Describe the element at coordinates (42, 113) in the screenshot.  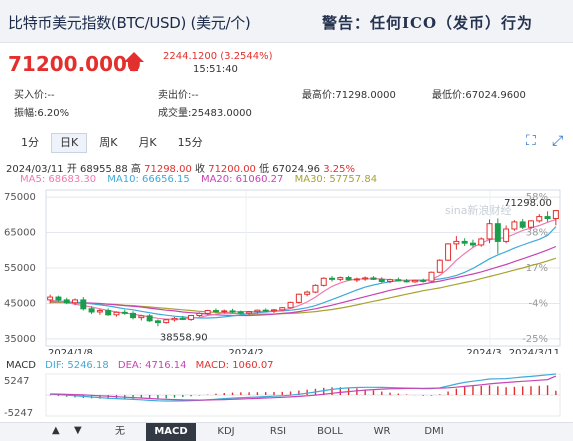
I see `amplitude: 振幅:6.20%` at that location.